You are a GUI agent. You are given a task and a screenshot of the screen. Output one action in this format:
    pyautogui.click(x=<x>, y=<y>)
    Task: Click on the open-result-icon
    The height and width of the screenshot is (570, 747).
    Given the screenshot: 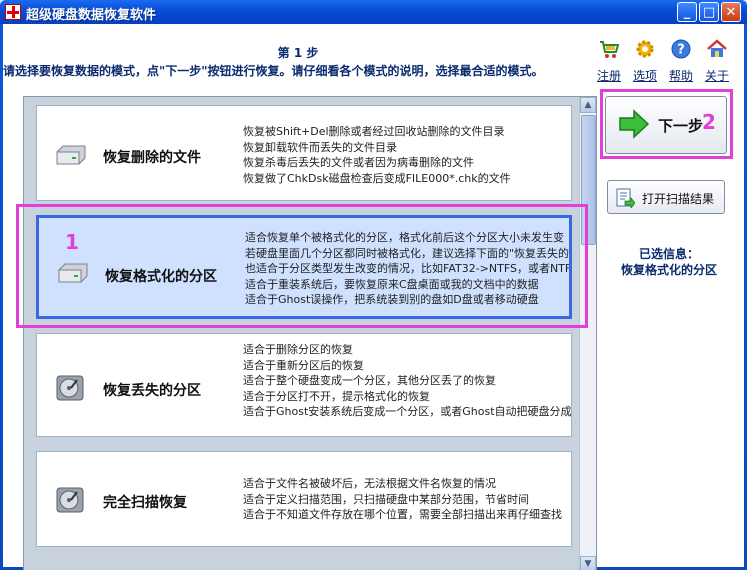 What is the action you would take?
    pyautogui.click(x=625, y=198)
    